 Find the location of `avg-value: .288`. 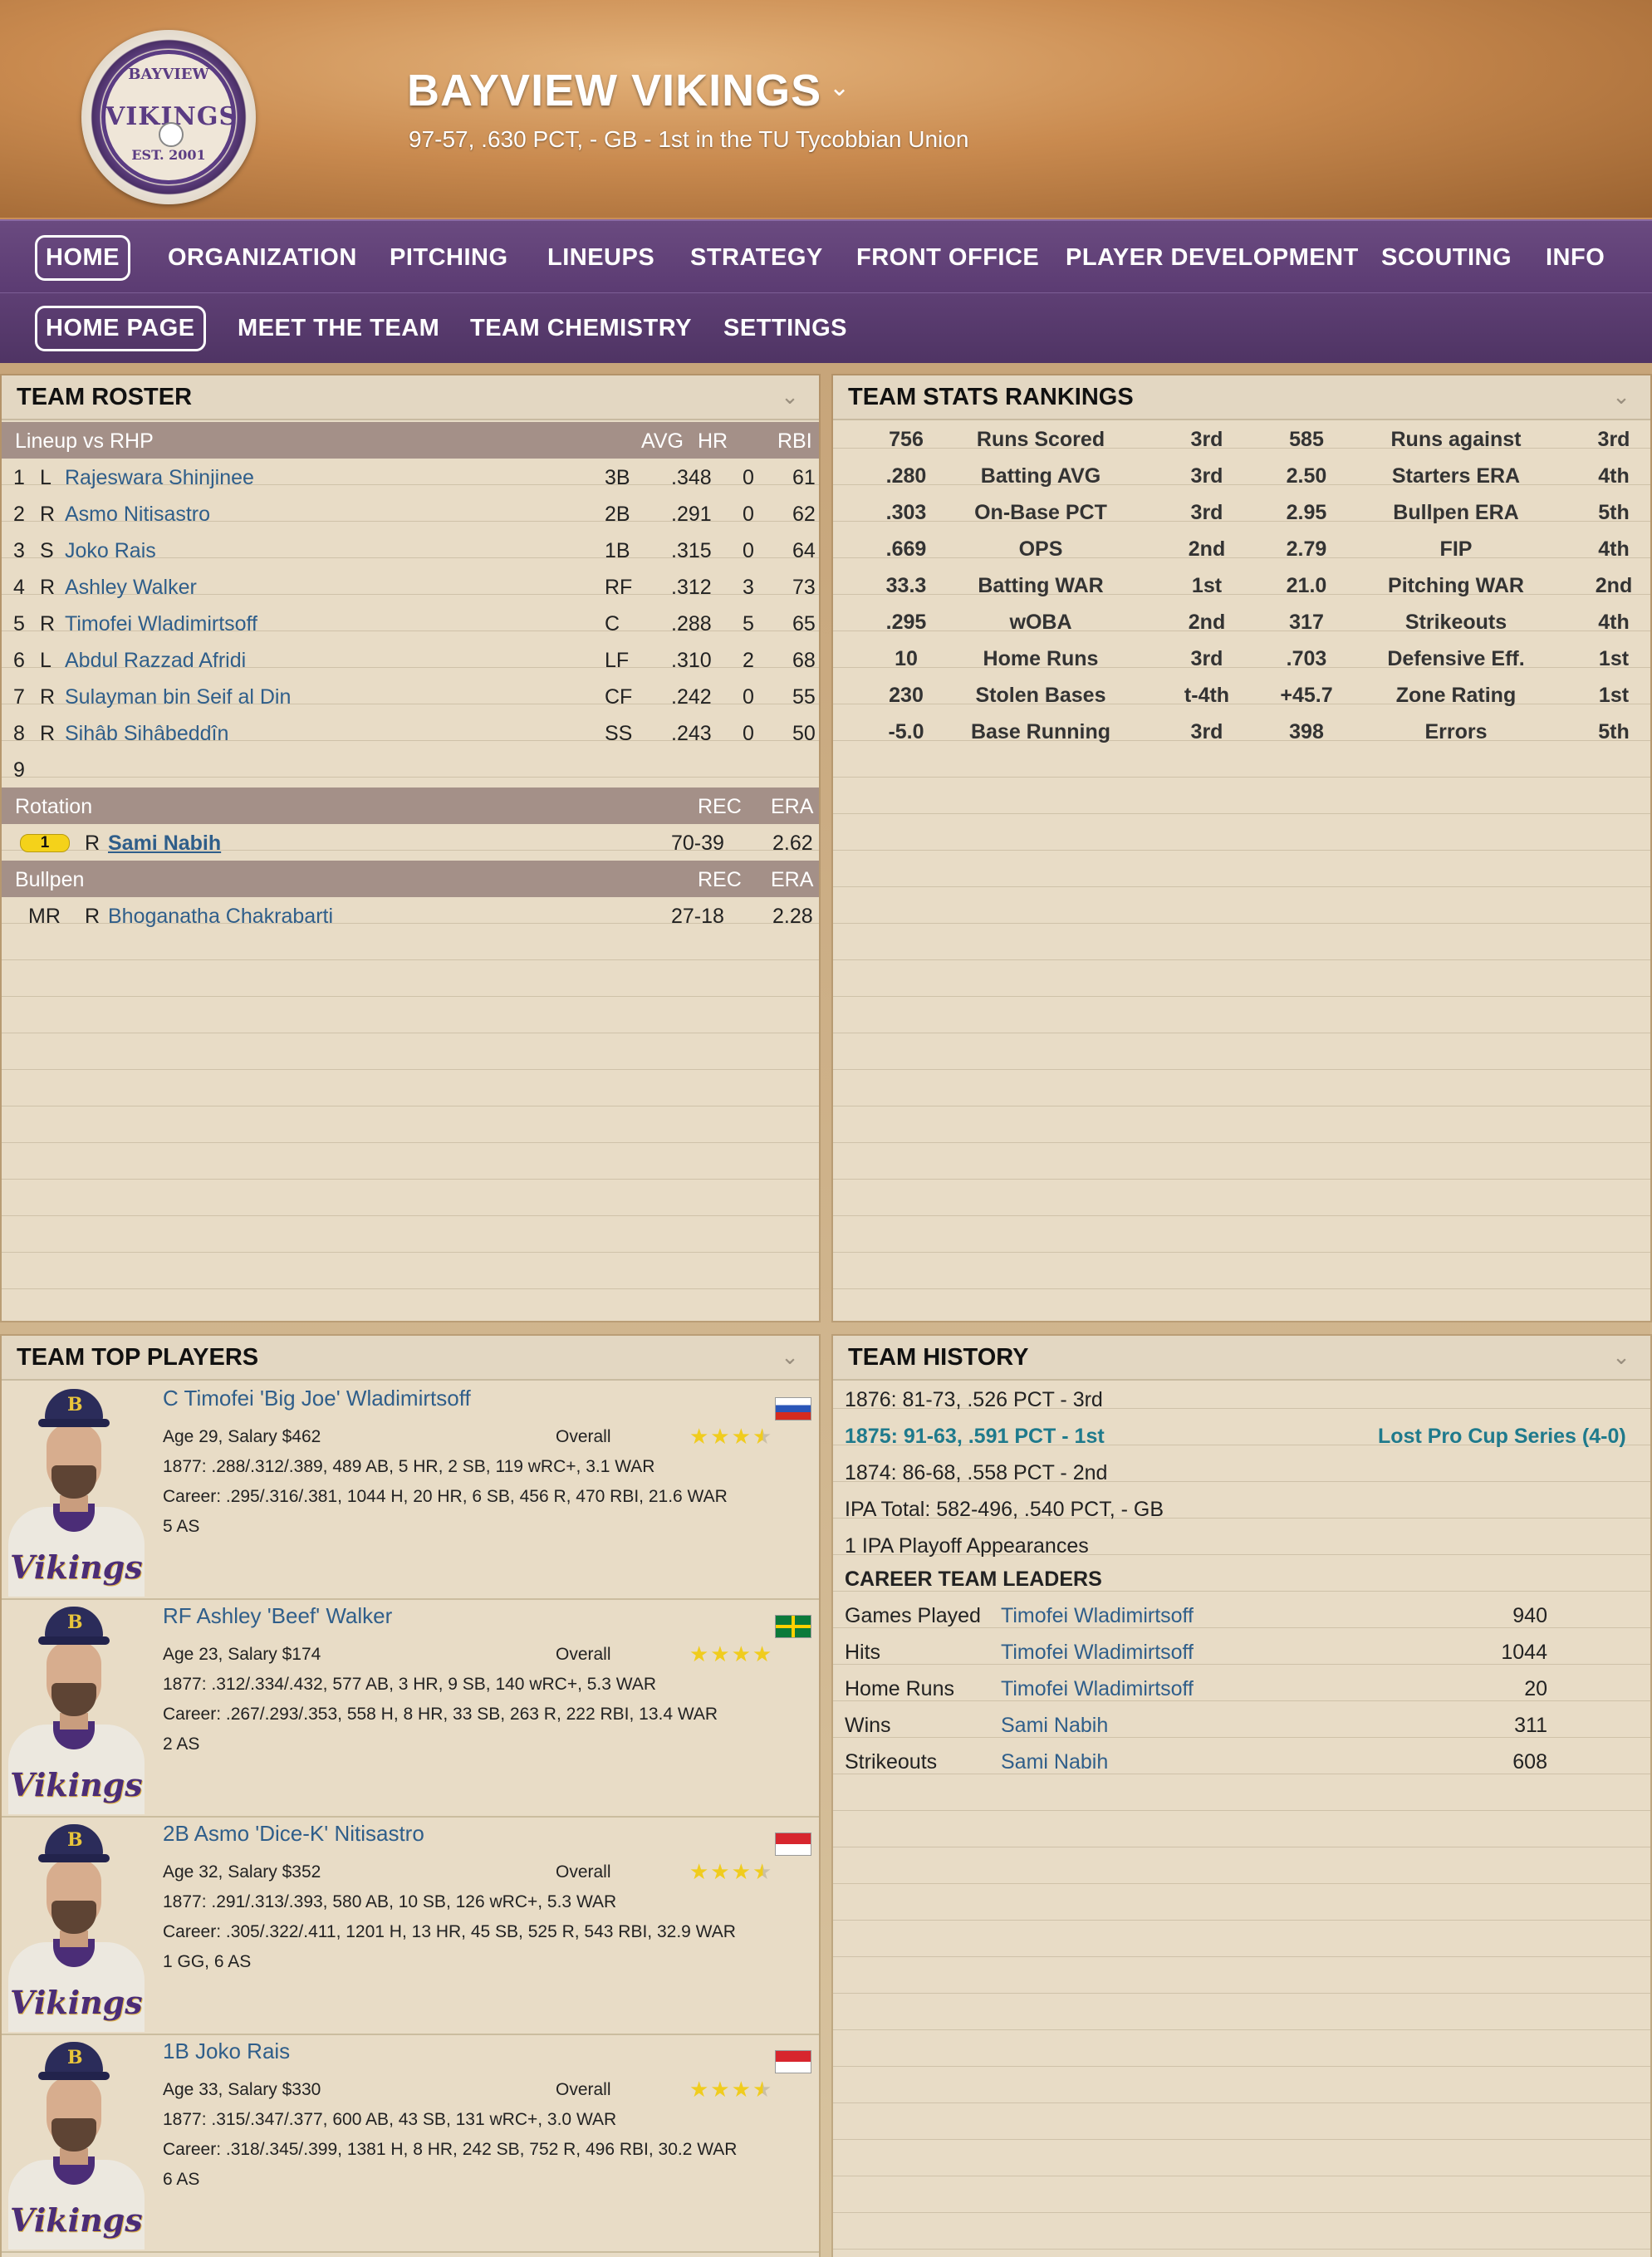

avg-value: .288 is located at coordinates (691, 624).